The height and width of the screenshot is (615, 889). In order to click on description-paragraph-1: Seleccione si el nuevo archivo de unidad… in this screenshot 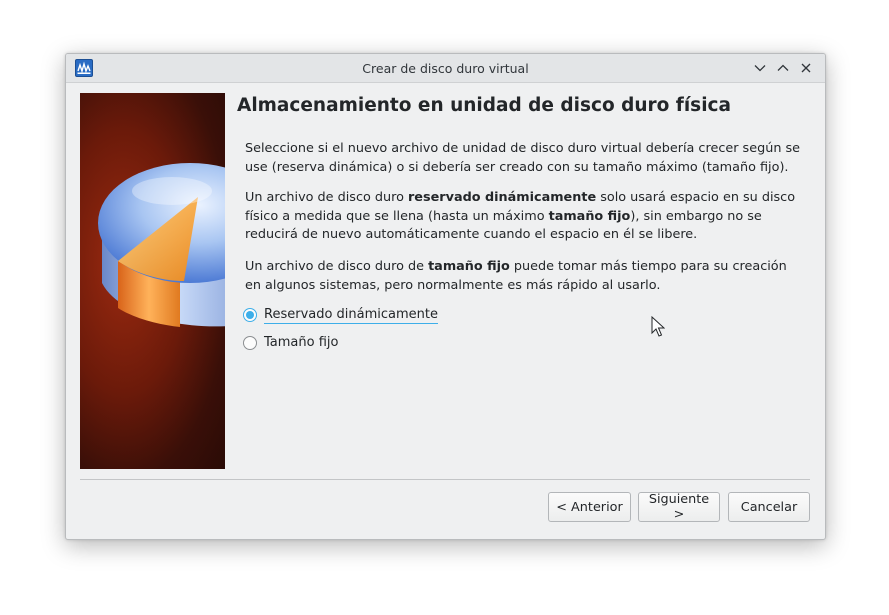, I will do `click(523, 158)`.